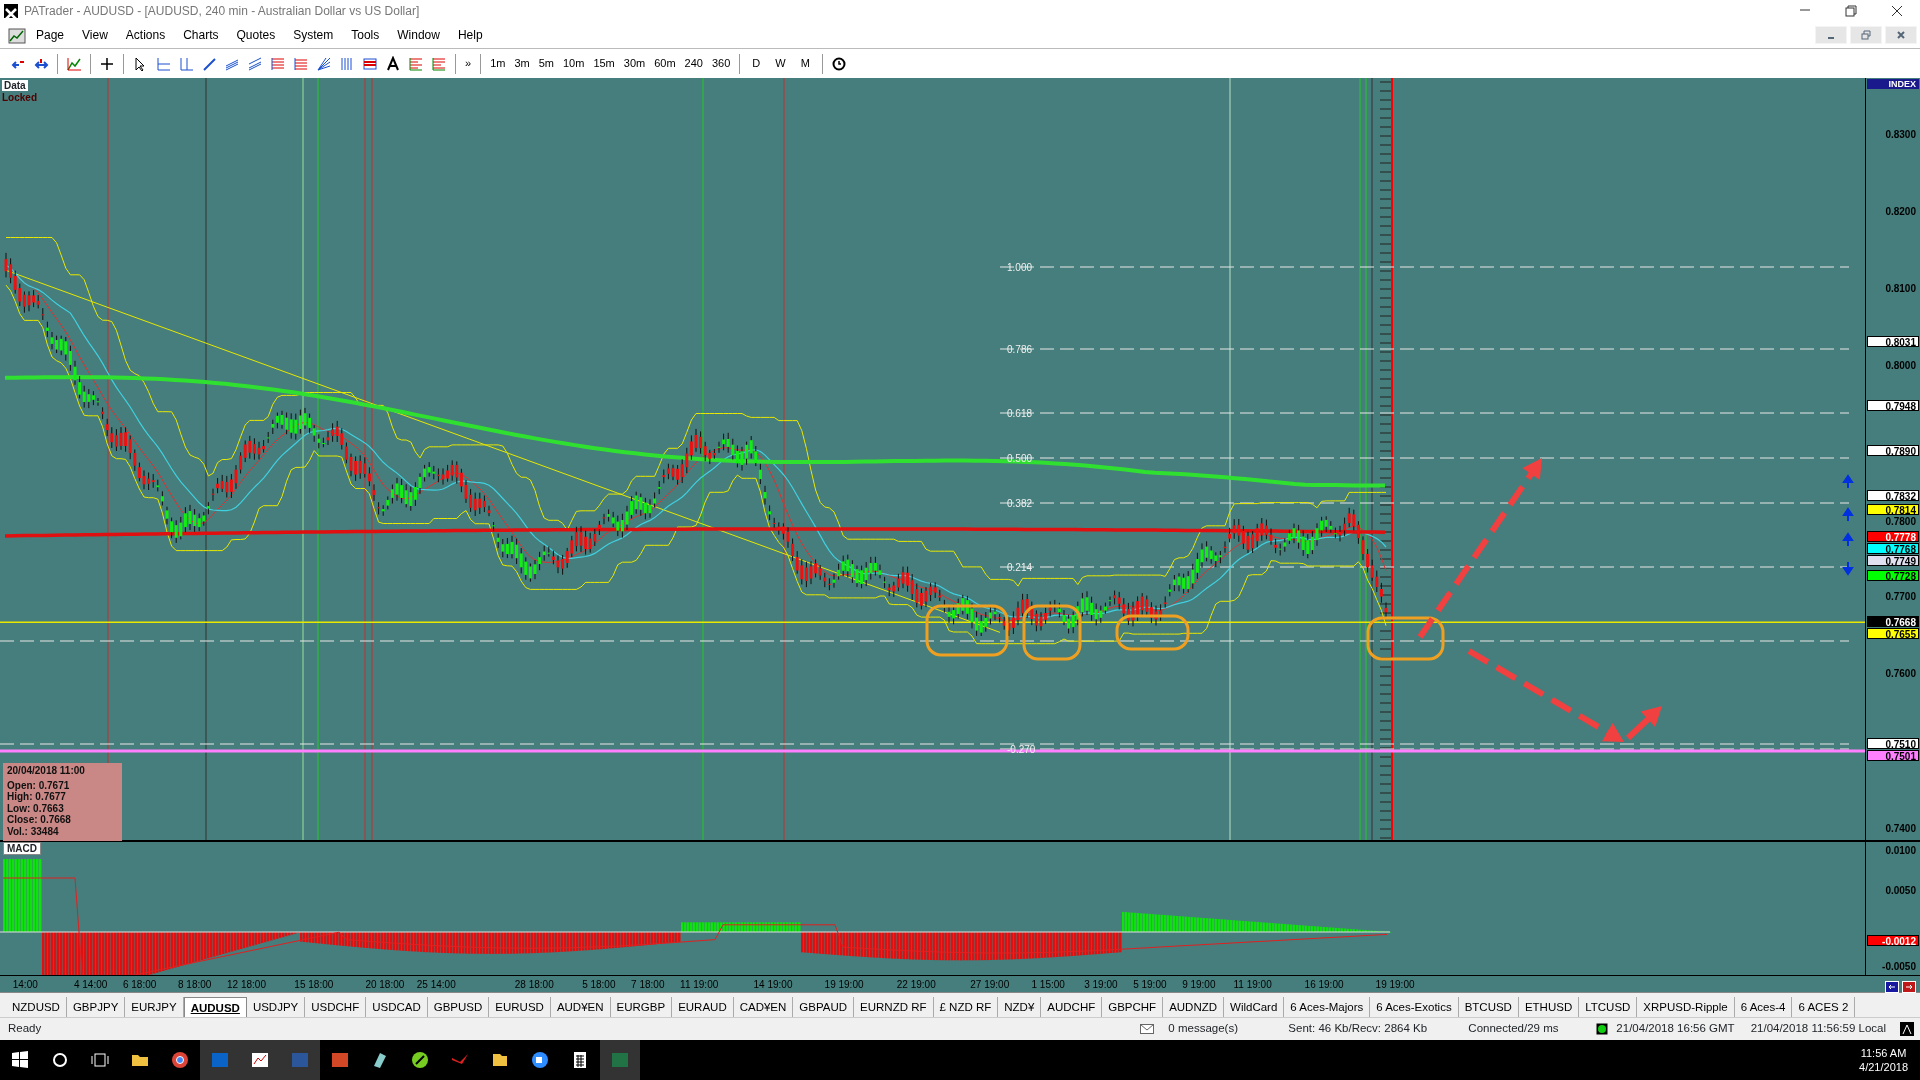  I want to click on close-icon, so click(1901, 35).